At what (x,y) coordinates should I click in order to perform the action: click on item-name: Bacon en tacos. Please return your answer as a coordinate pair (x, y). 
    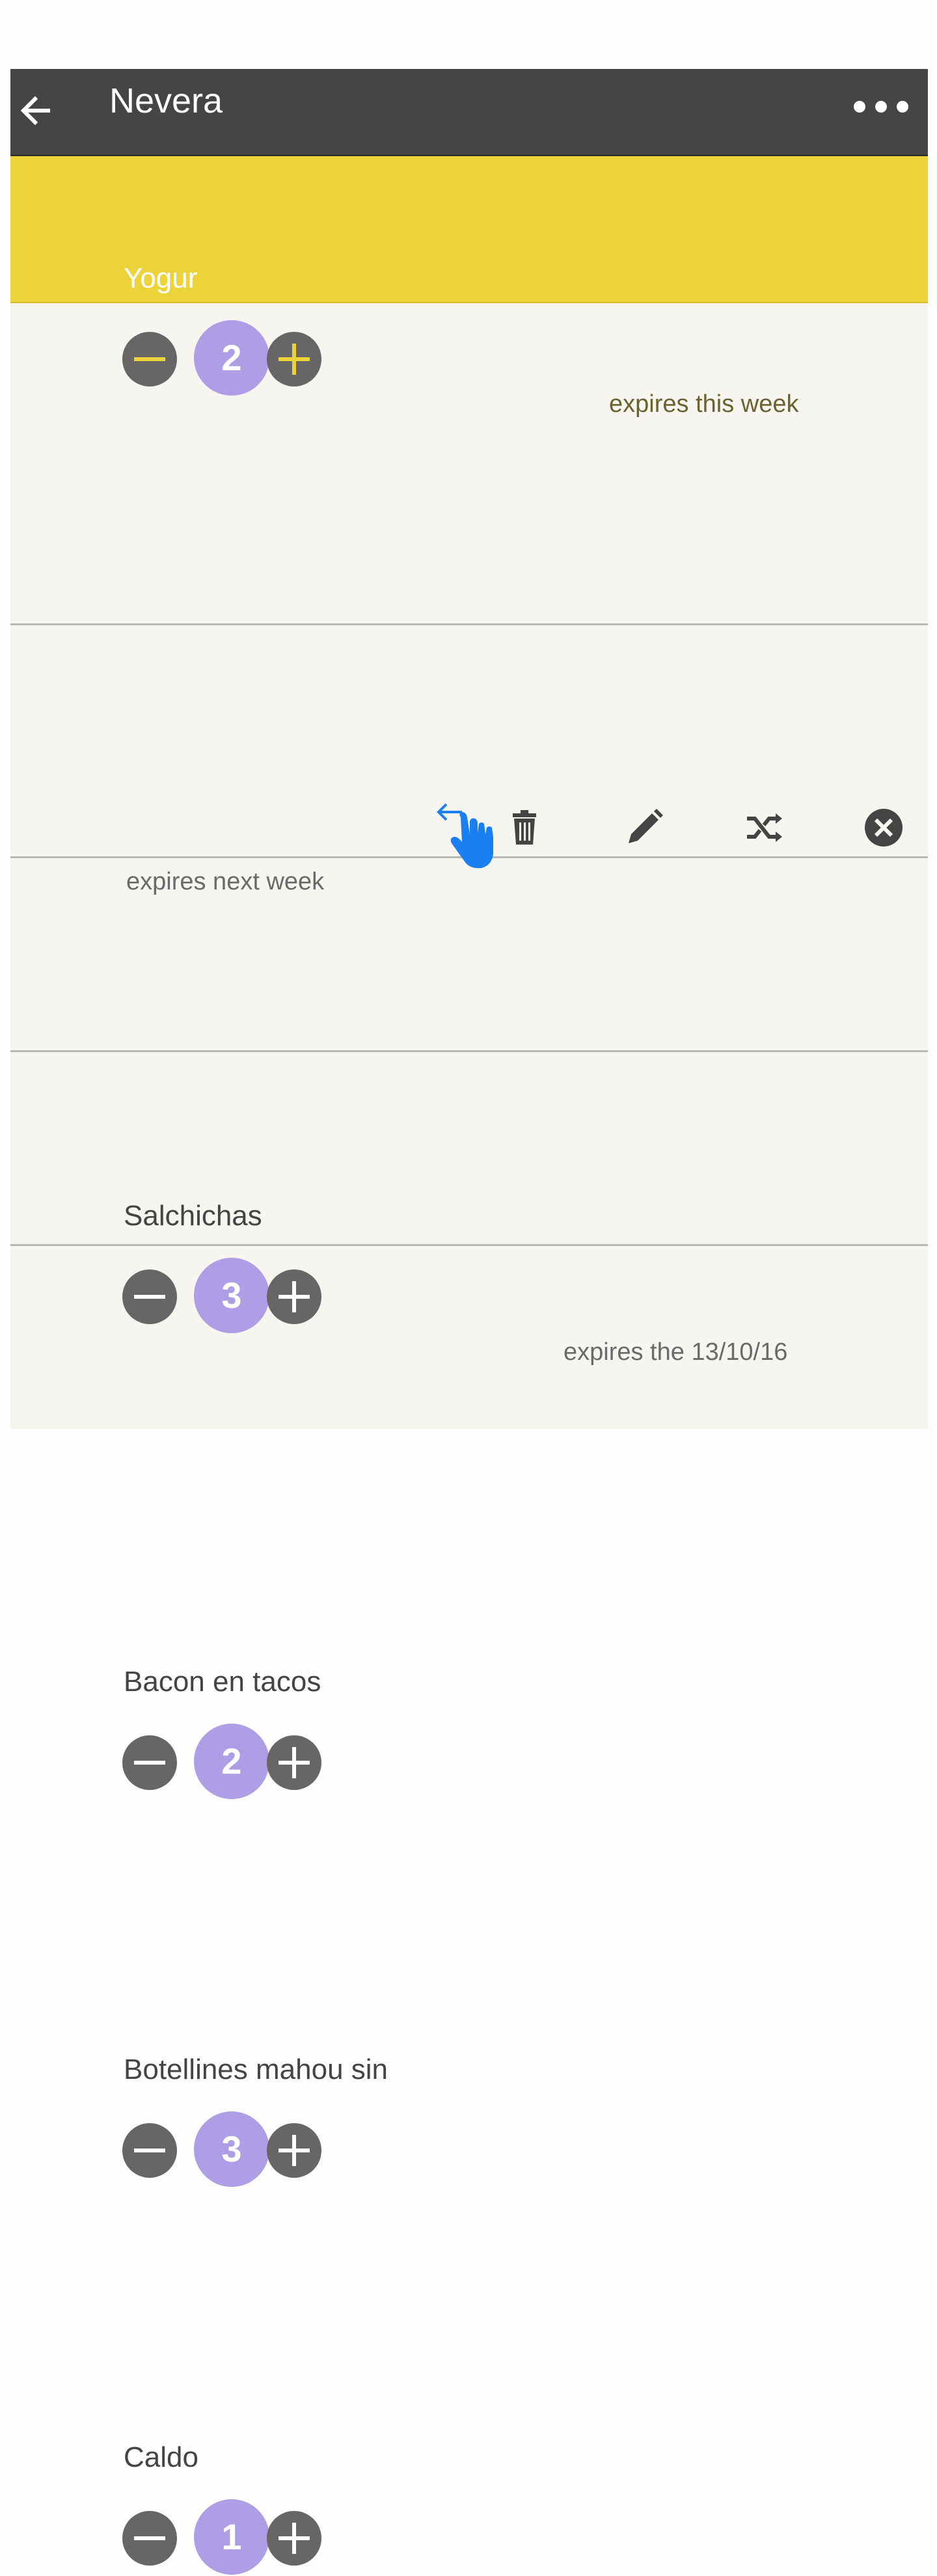
    Looking at the image, I should click on (222, 1682).